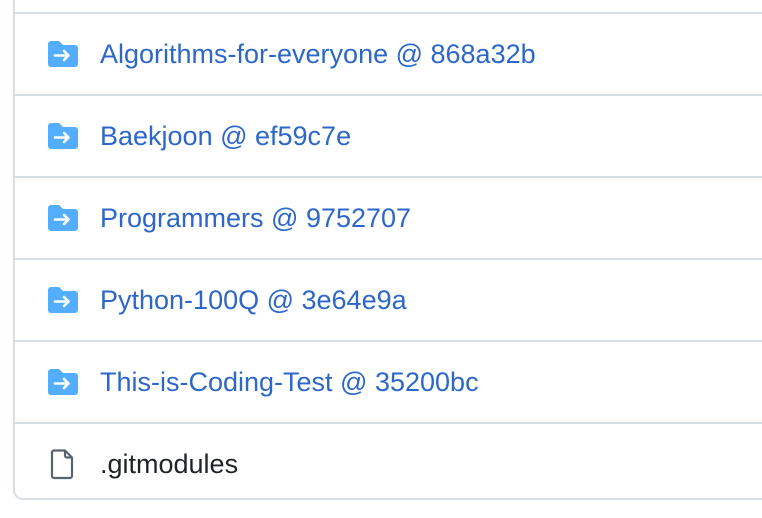 This screenshot has width=762, height=518. I want to click on submodule-link: Python-100Q @ 3e64e9a, so click(253, 300).